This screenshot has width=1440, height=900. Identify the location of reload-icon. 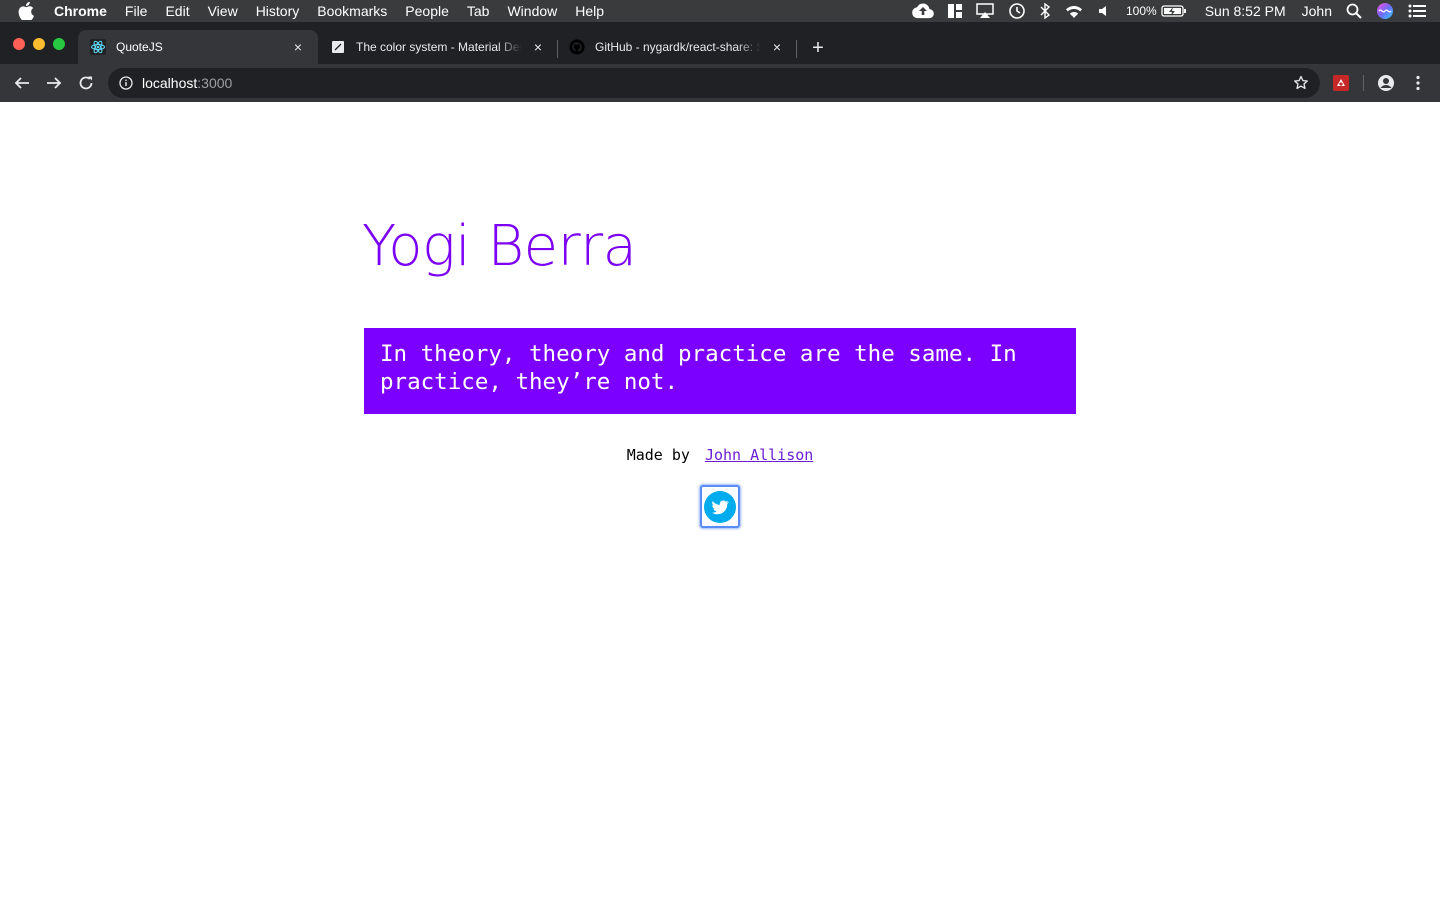
(86, 83).